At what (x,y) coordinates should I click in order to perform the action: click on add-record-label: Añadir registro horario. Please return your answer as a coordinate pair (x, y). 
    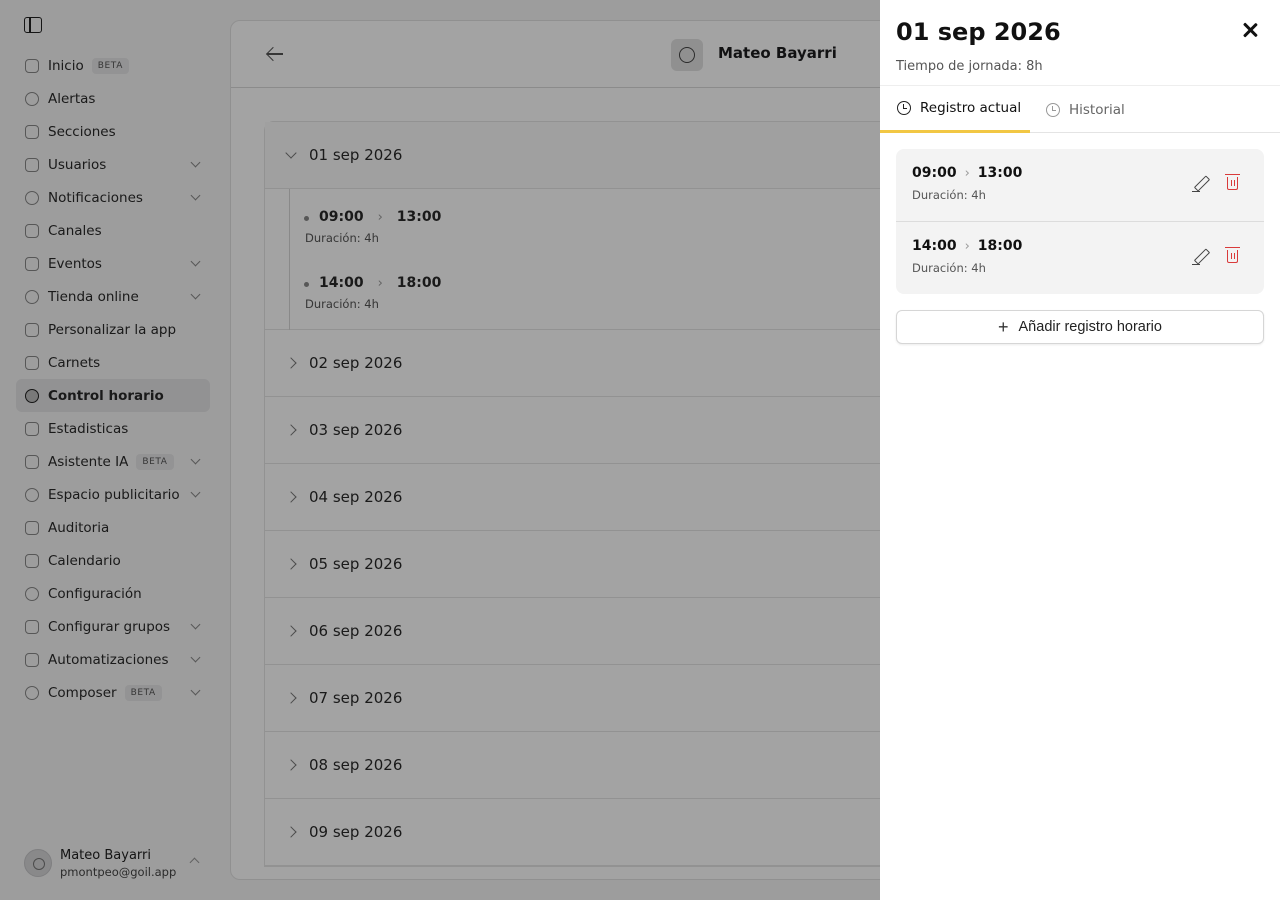
    Looking at the image, I should click on (1090, 327).